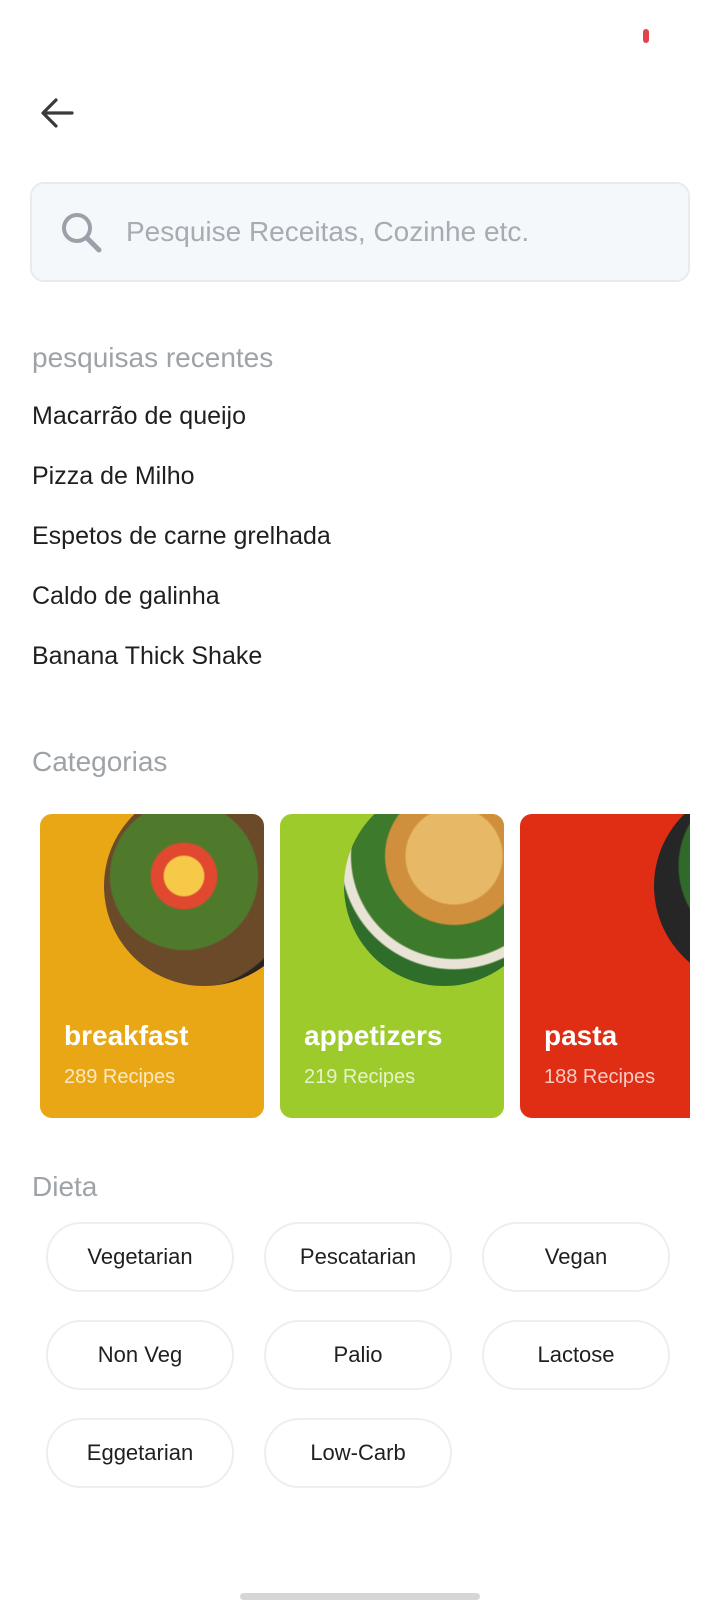 This screenshot has height=1600, width=720. What do you see at coordinates (605, 966) in the screenshot?
I see `category-card-pasta: pasta 188 Recipes` at bounding box center [605, 966].